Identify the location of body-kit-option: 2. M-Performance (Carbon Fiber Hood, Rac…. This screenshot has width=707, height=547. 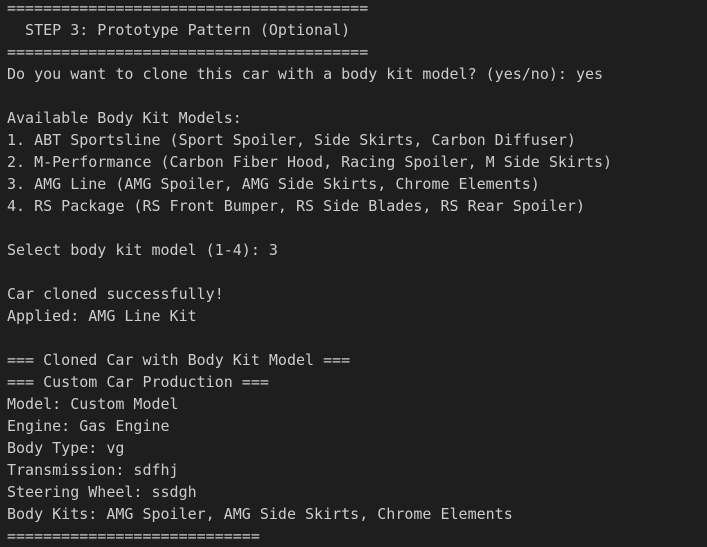
(310, 162).